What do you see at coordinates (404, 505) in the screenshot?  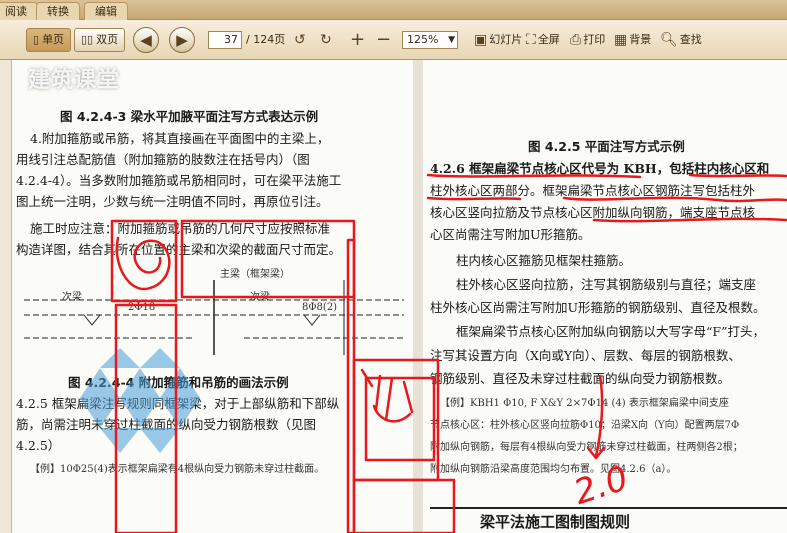 I see `pen-box-bottom` at bounding box center [404, 505].